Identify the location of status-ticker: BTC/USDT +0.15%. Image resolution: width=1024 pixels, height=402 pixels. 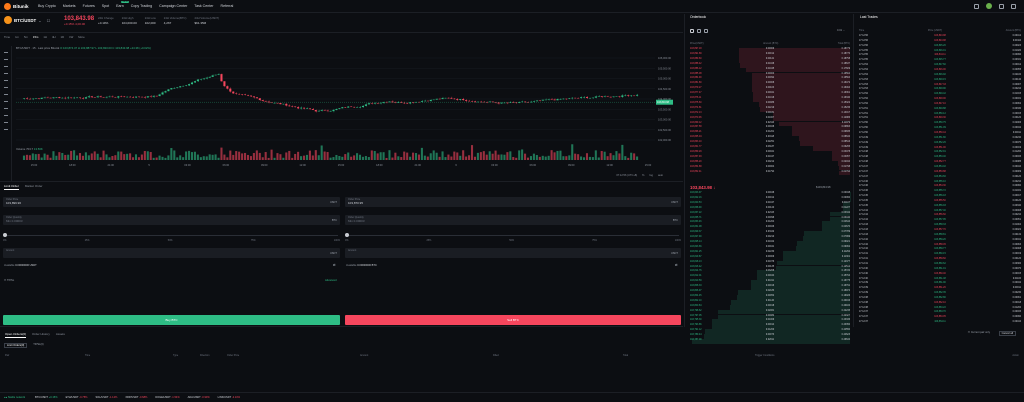
(46, 397).